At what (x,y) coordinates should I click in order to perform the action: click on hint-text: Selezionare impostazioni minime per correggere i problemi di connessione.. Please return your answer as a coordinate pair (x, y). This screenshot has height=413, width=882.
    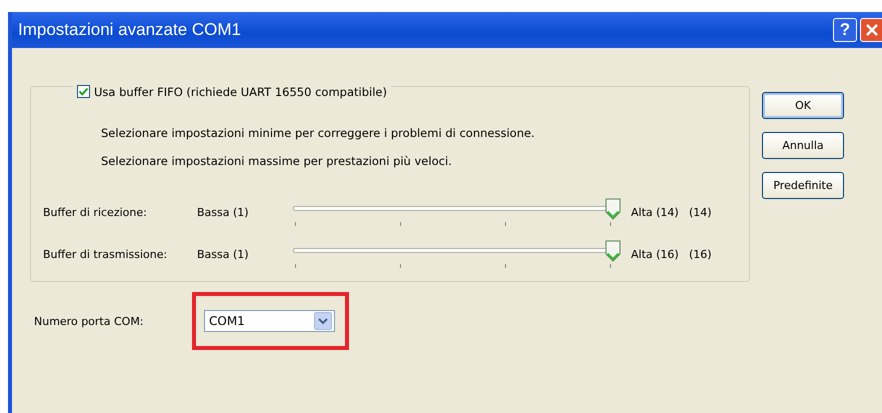
    Looking at the image, I should click on (318, 133).